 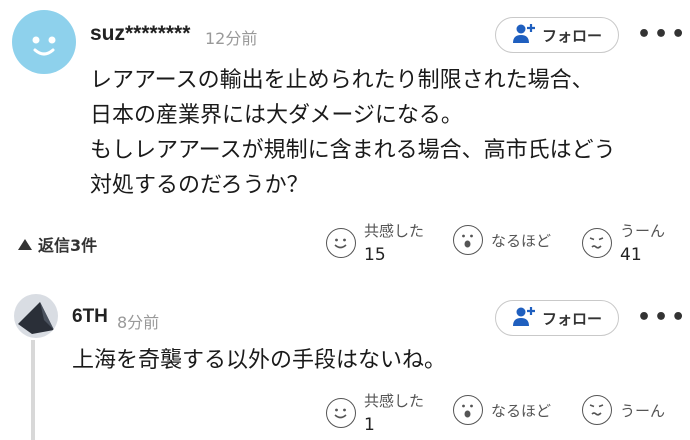 I want to click on reaction-hmm-button: うーん, so click(x=623, y=410).